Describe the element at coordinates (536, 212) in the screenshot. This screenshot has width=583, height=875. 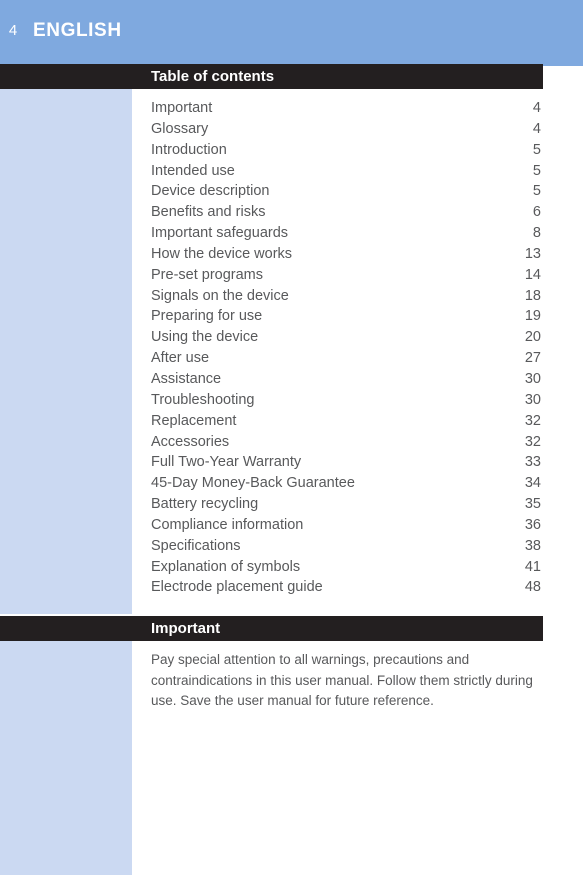
I see `toc-entry-page-number: 6` at that location.